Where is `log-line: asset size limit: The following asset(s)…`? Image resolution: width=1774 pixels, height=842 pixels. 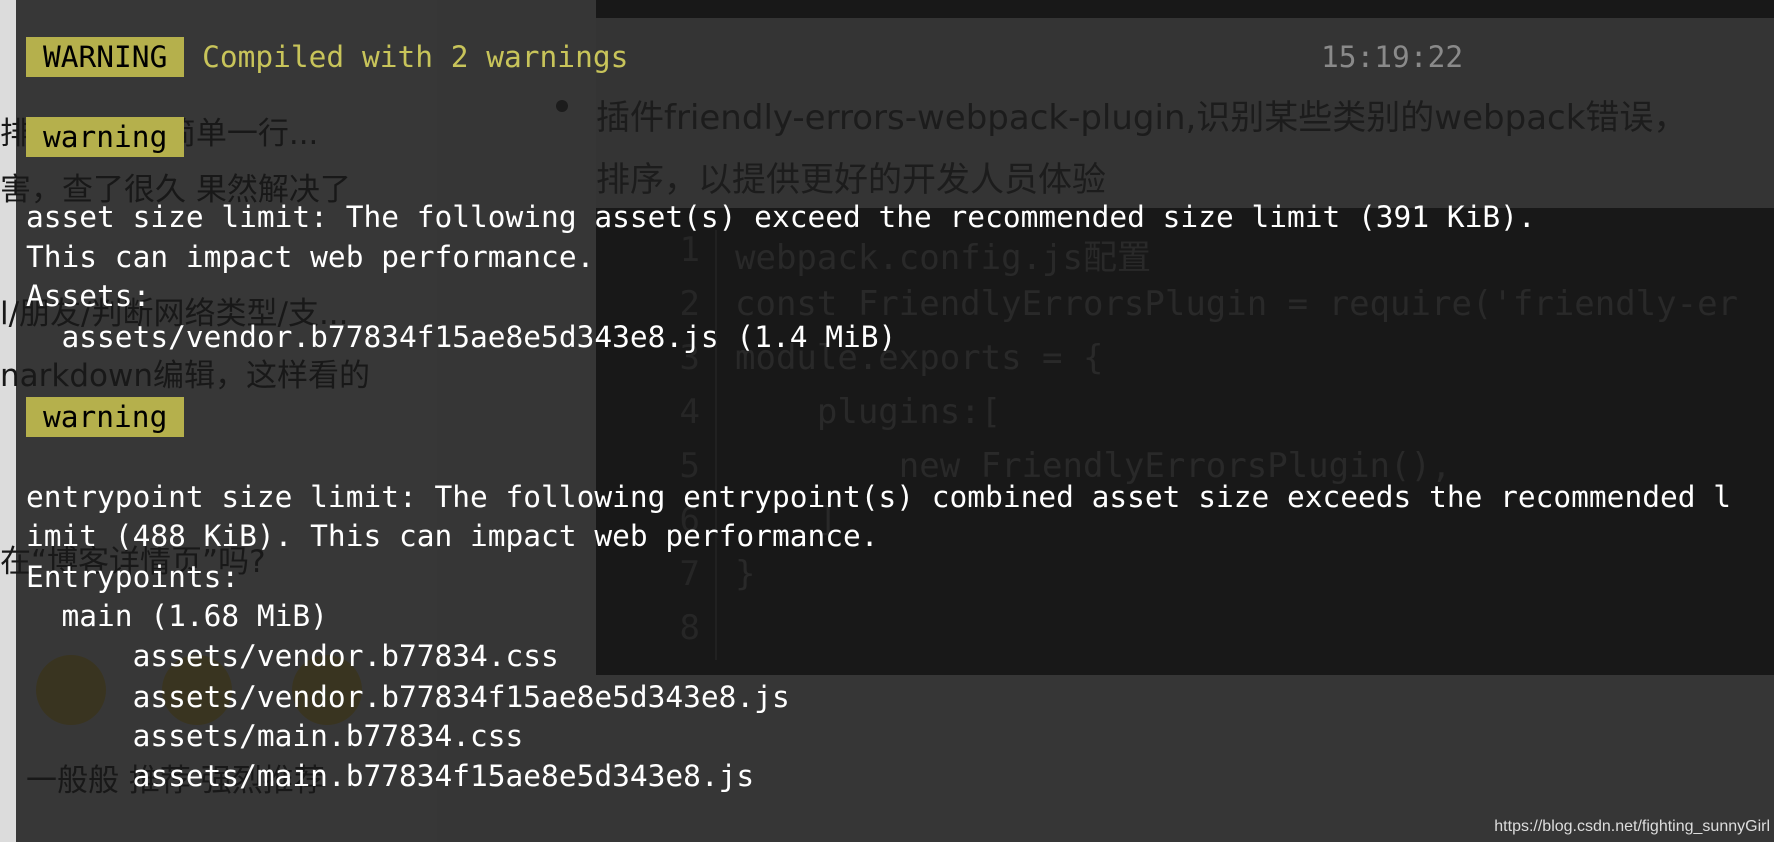
log-line: asset size limit: The following asset(s)… is located at coordinates (781, 217).